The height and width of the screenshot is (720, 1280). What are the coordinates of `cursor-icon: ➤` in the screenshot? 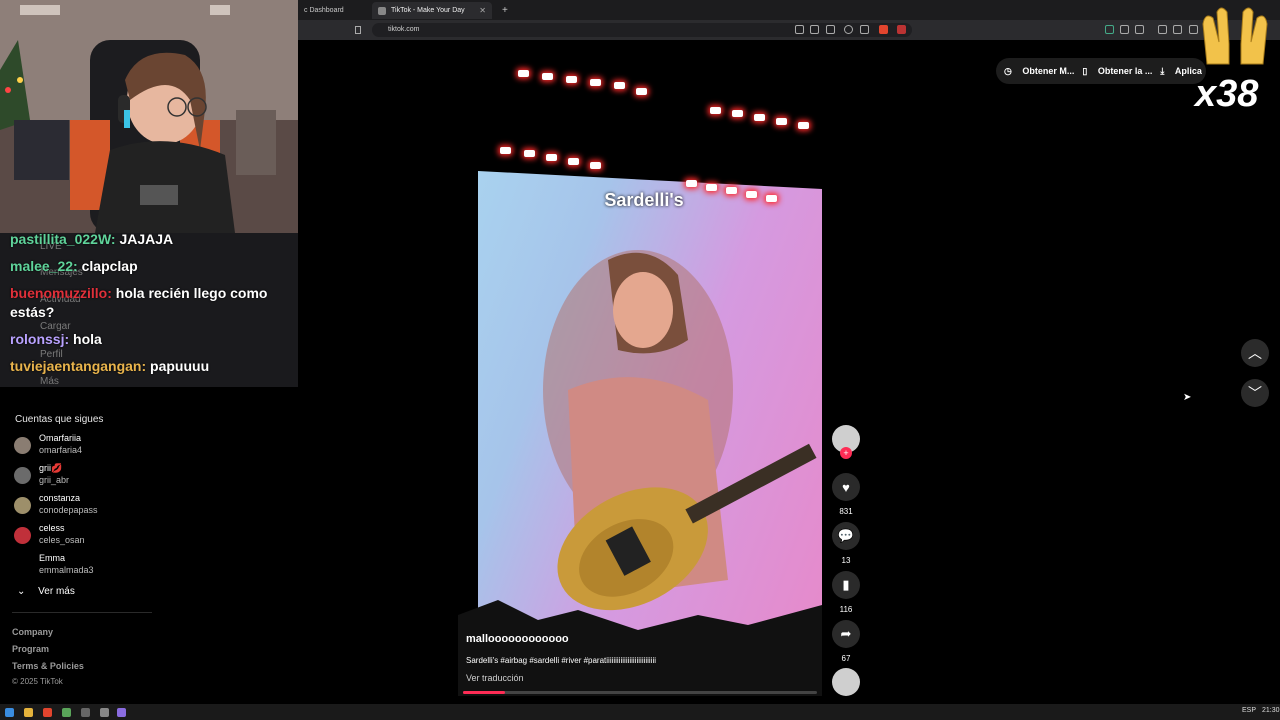 It's located at (1187, 397).